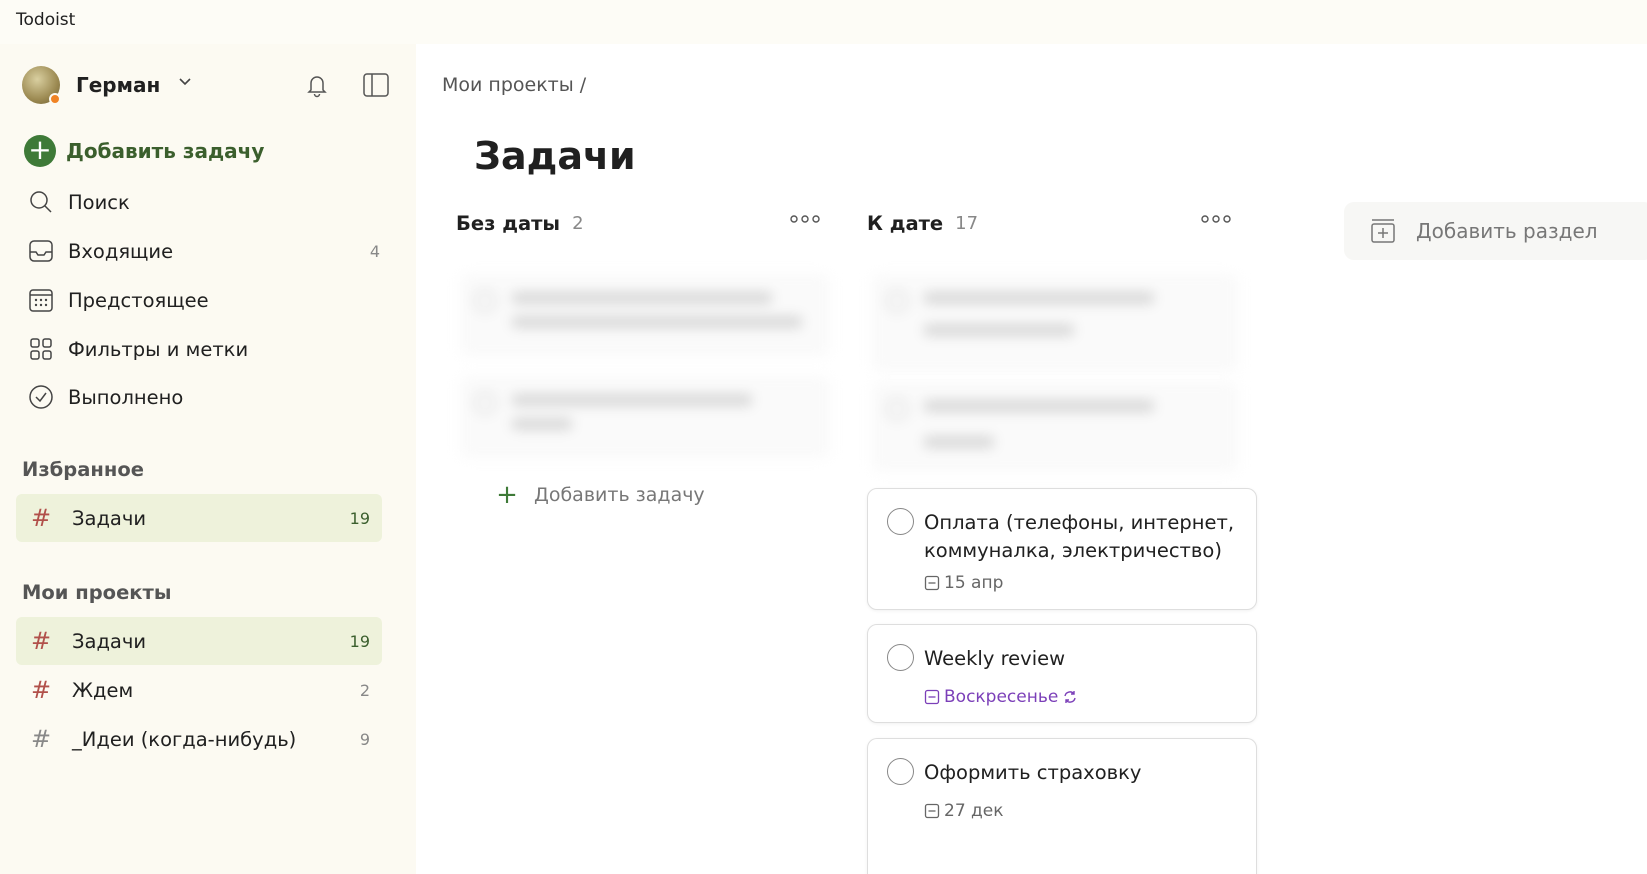  I want to click on page-title: Задачи, so click(555, 156).